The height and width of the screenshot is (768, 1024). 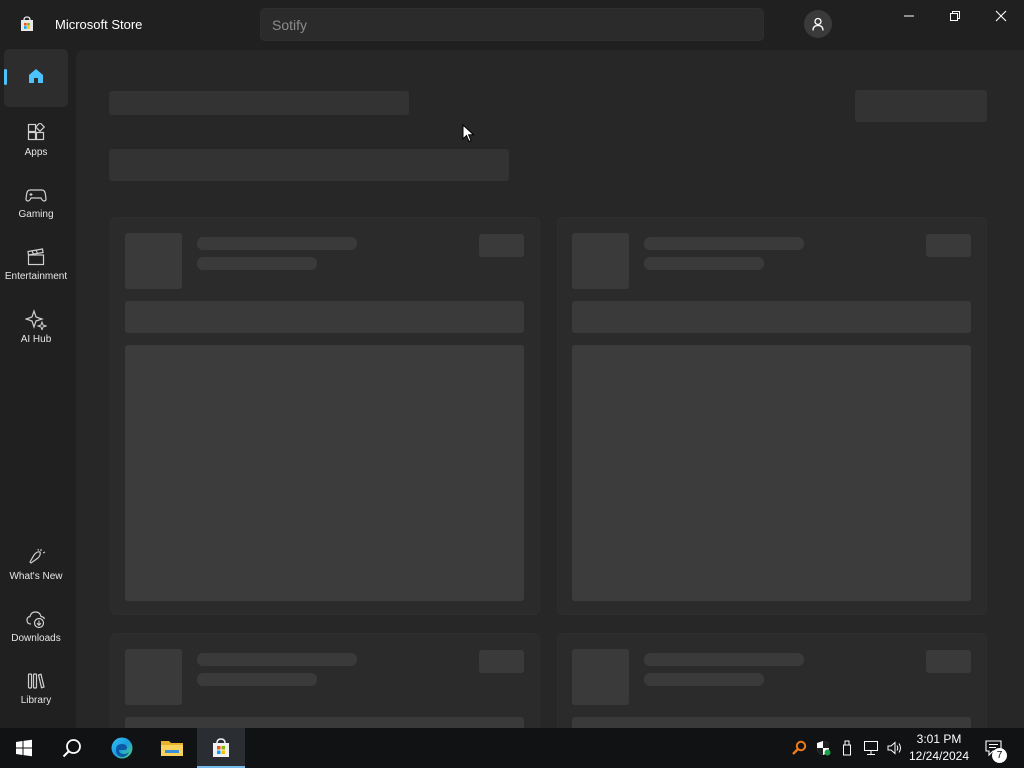 What do you see at coordinates (36, 276) in the screenshot?
I see `sidebar-item-label: Entertainment` at bounding box center [36, 276].